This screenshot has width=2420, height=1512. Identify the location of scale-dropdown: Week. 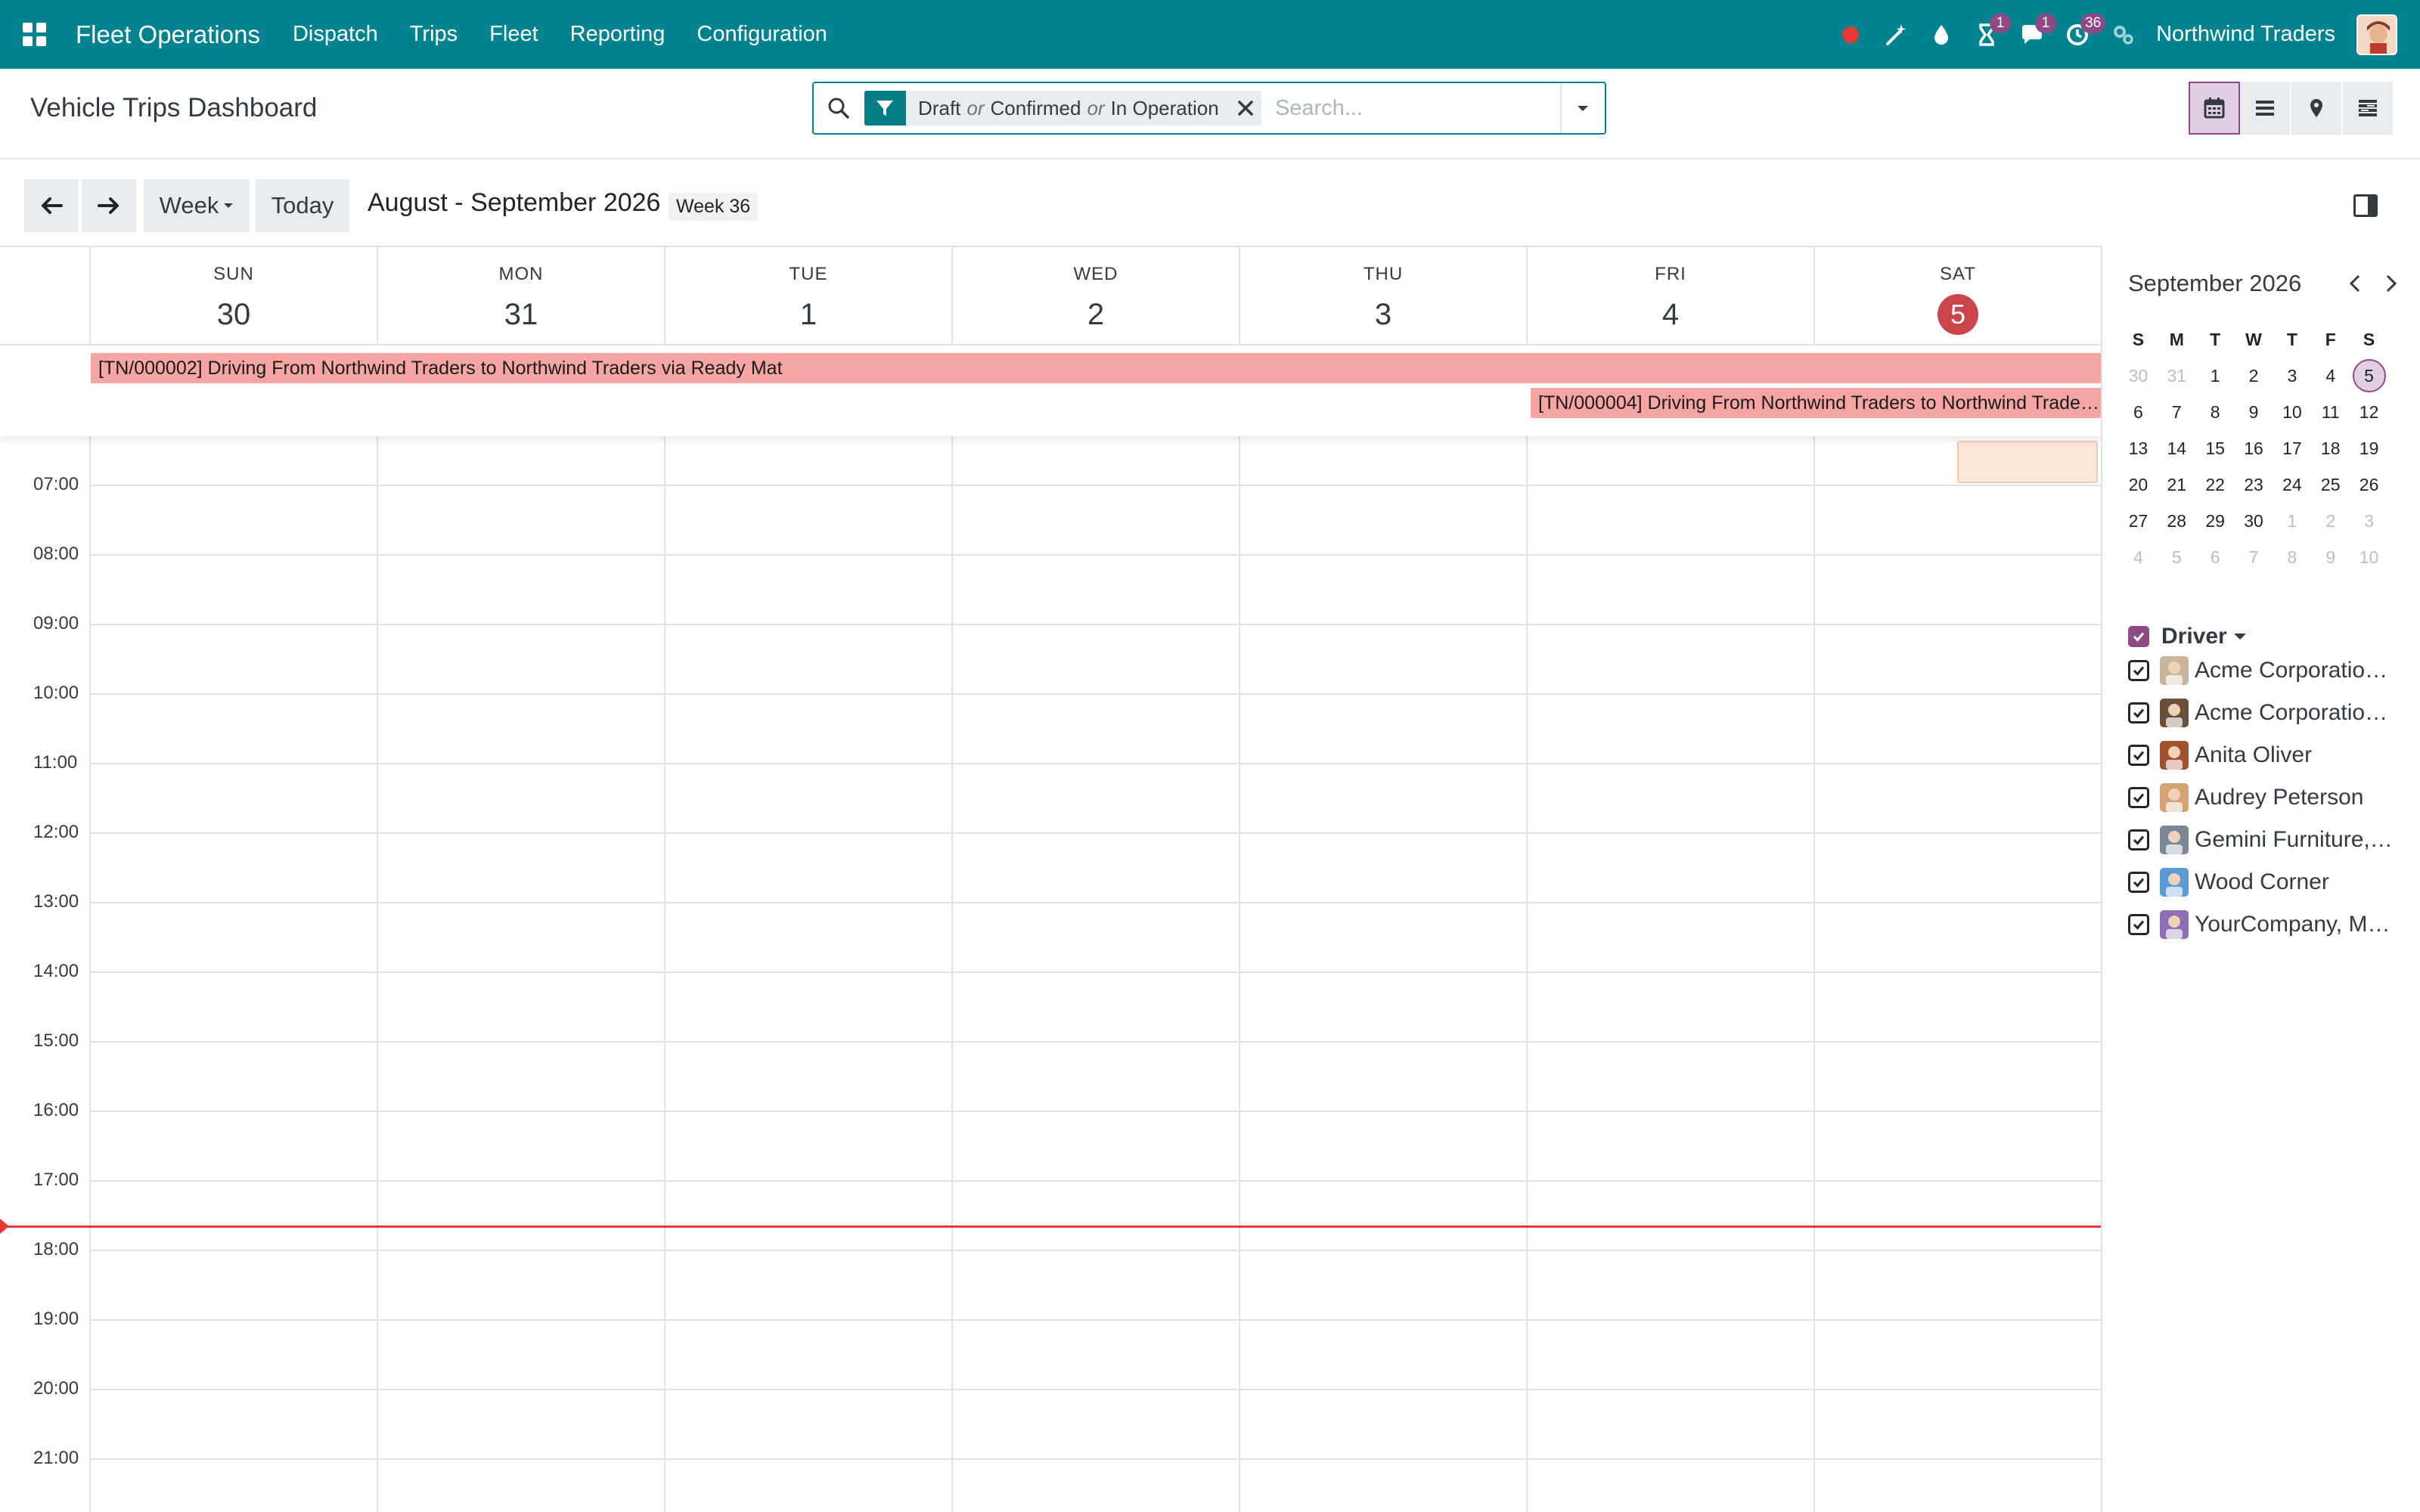
(197, 205).